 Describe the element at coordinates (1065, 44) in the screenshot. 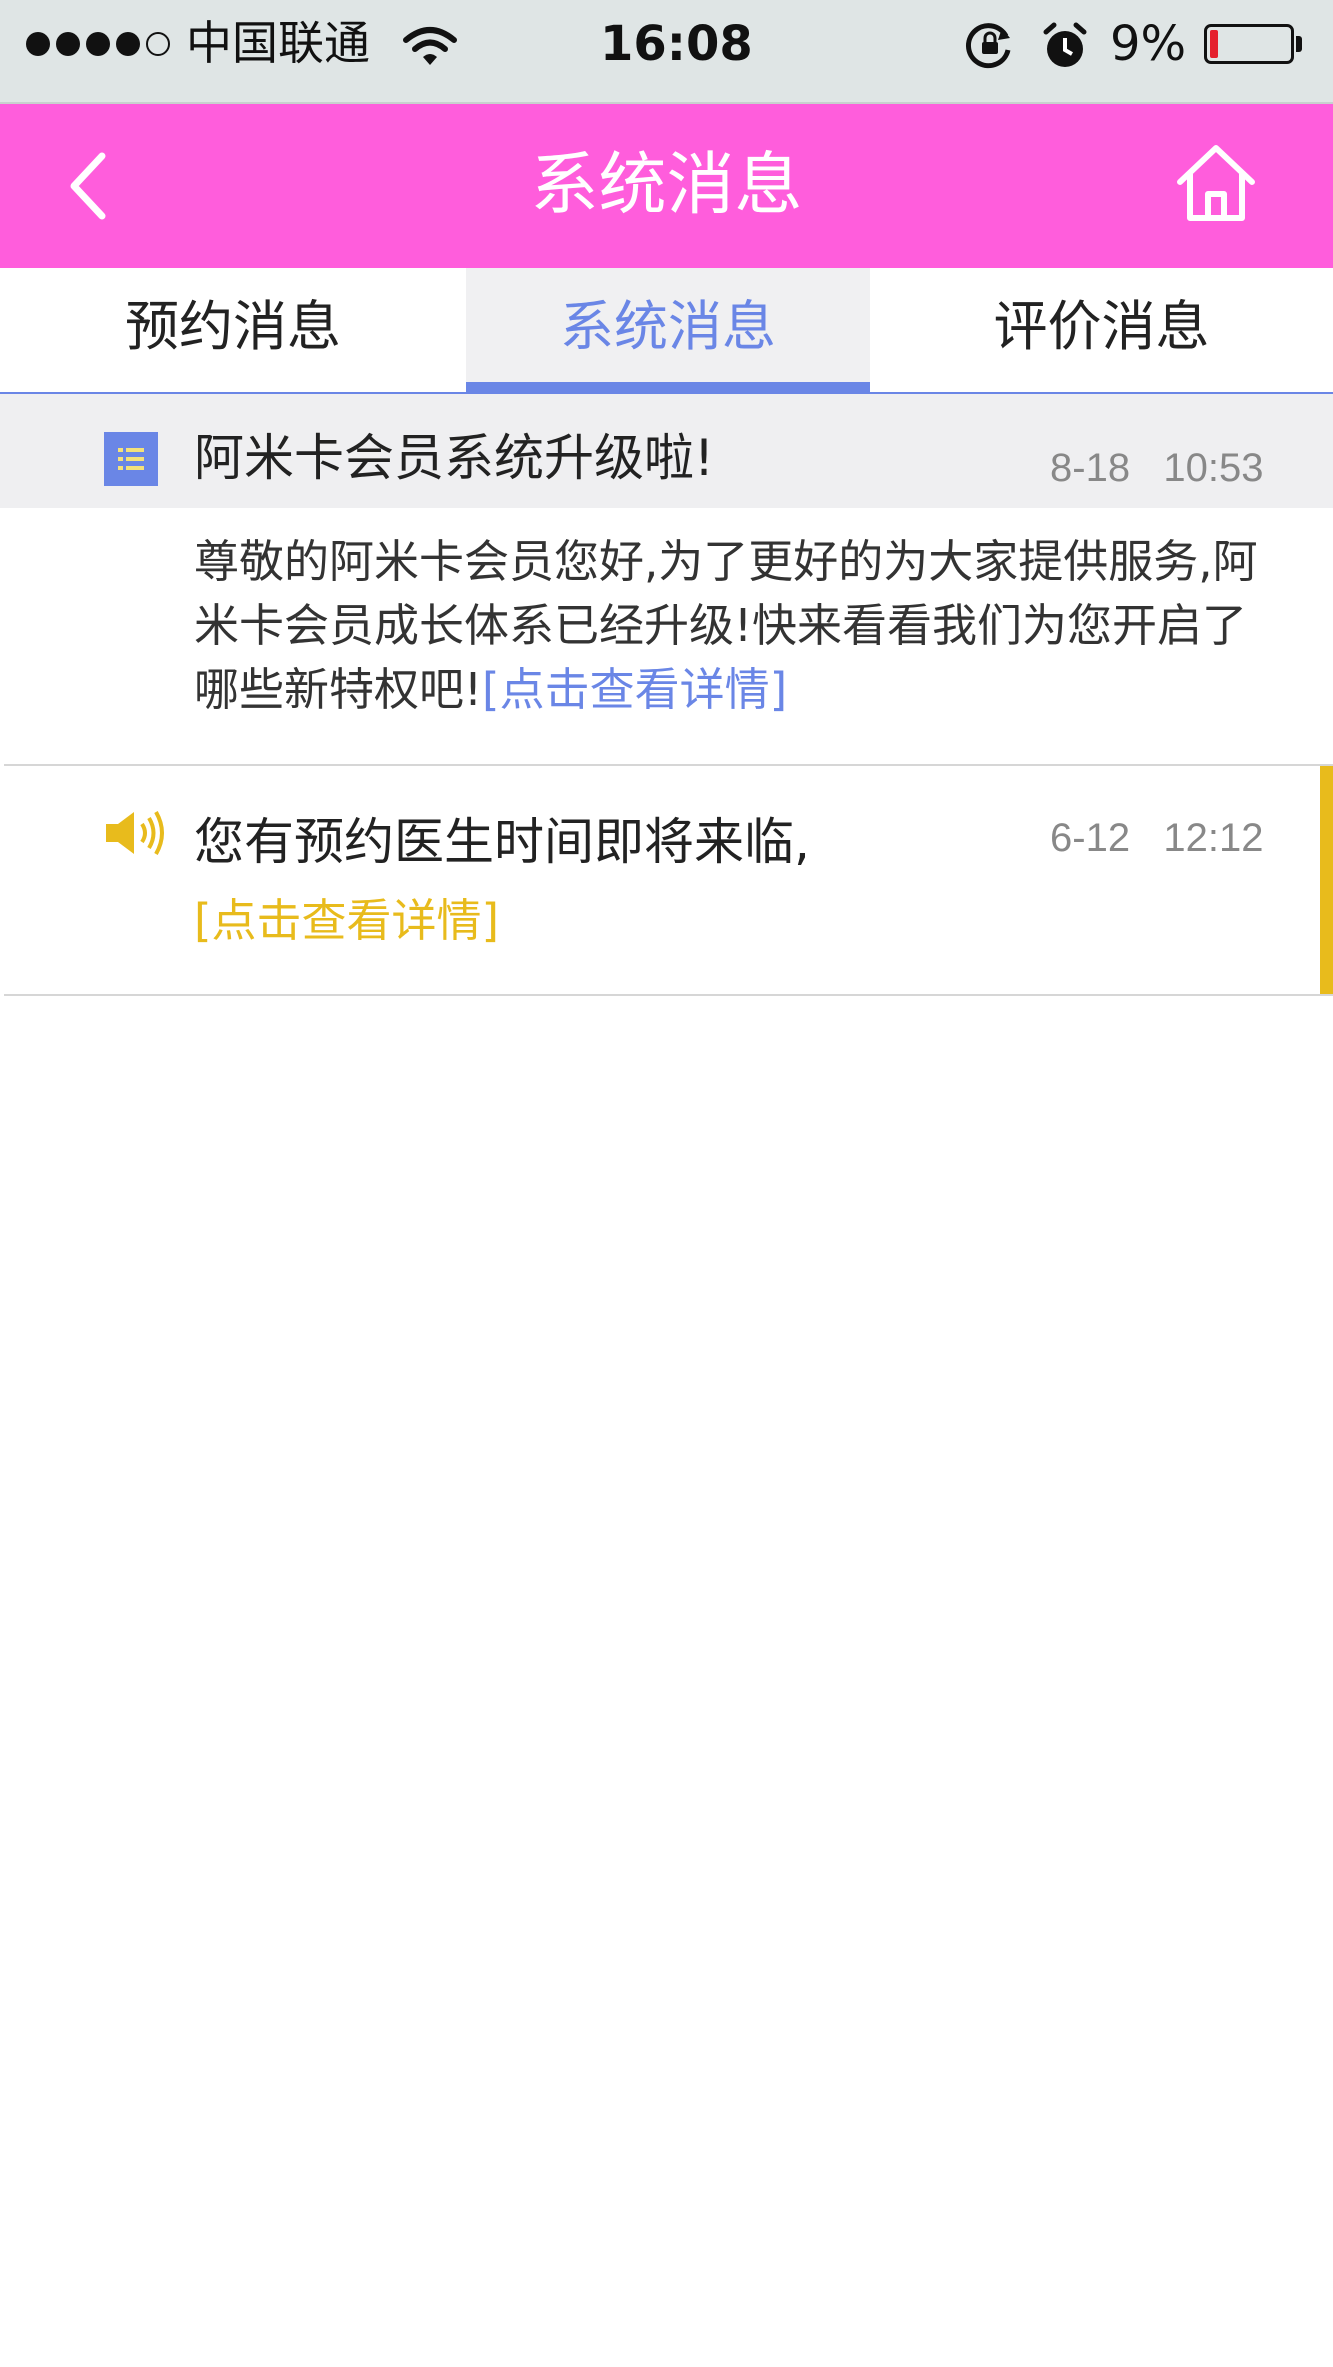

I see `alarm-icon` at that location.